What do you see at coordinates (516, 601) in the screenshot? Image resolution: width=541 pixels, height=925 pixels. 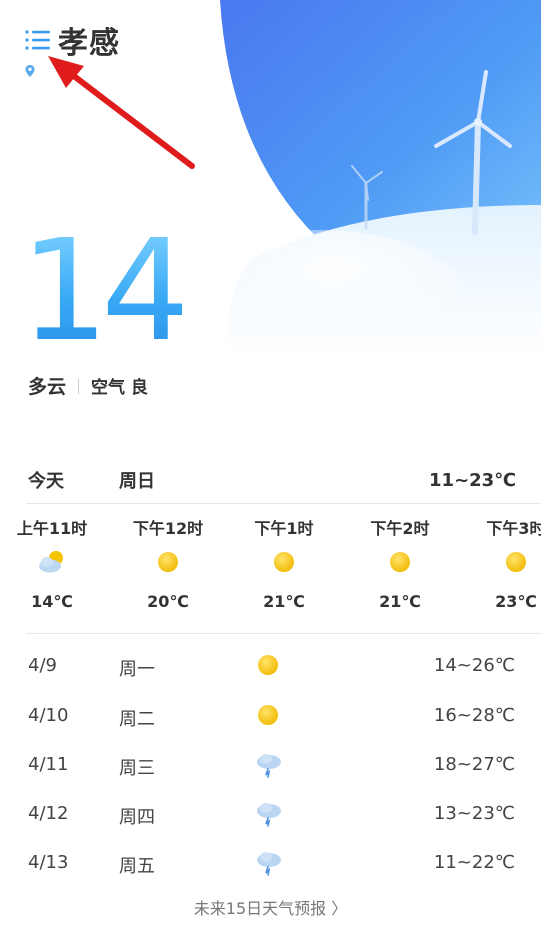 I see `hour-temperature: 23℃` at bounding box center [516, 601].